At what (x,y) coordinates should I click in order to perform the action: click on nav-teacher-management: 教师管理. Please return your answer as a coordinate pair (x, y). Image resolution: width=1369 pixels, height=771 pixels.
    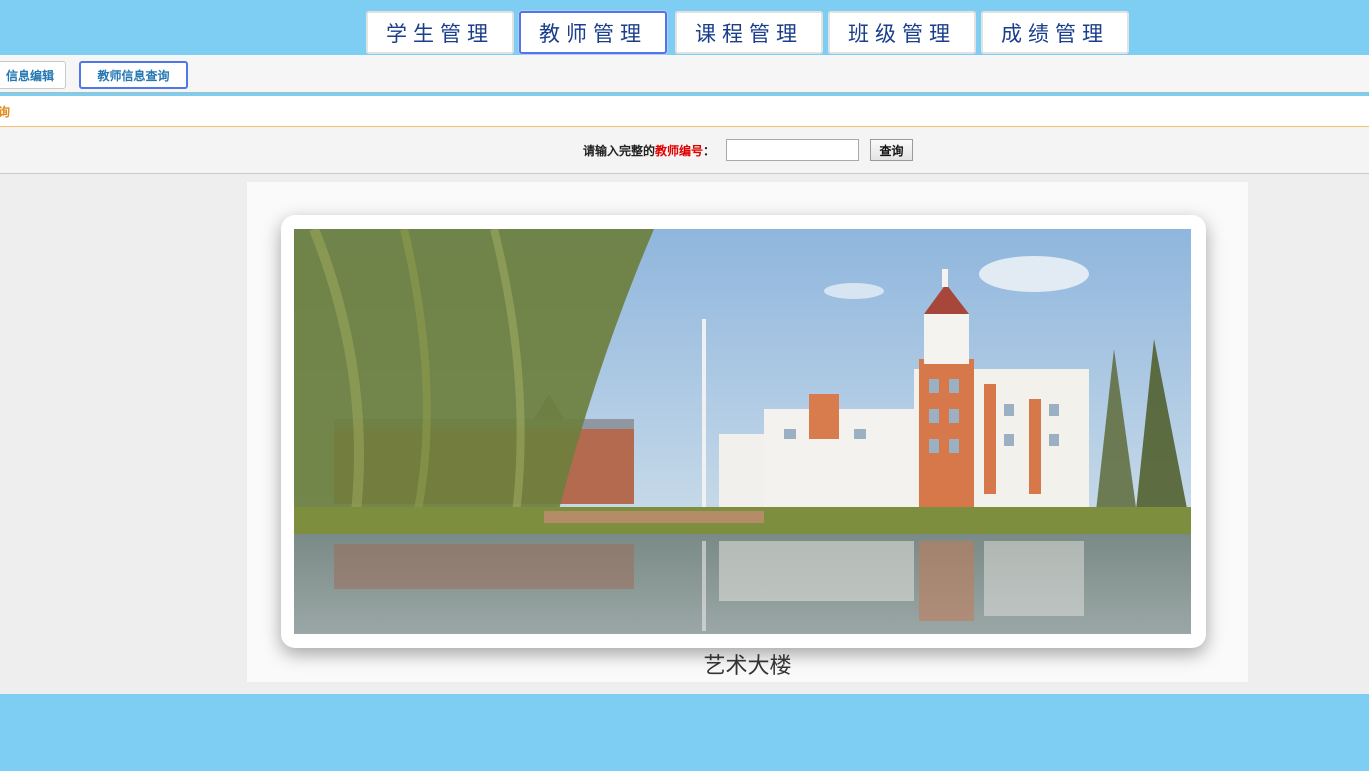
    Looking at the image, I should click on (593, 32).